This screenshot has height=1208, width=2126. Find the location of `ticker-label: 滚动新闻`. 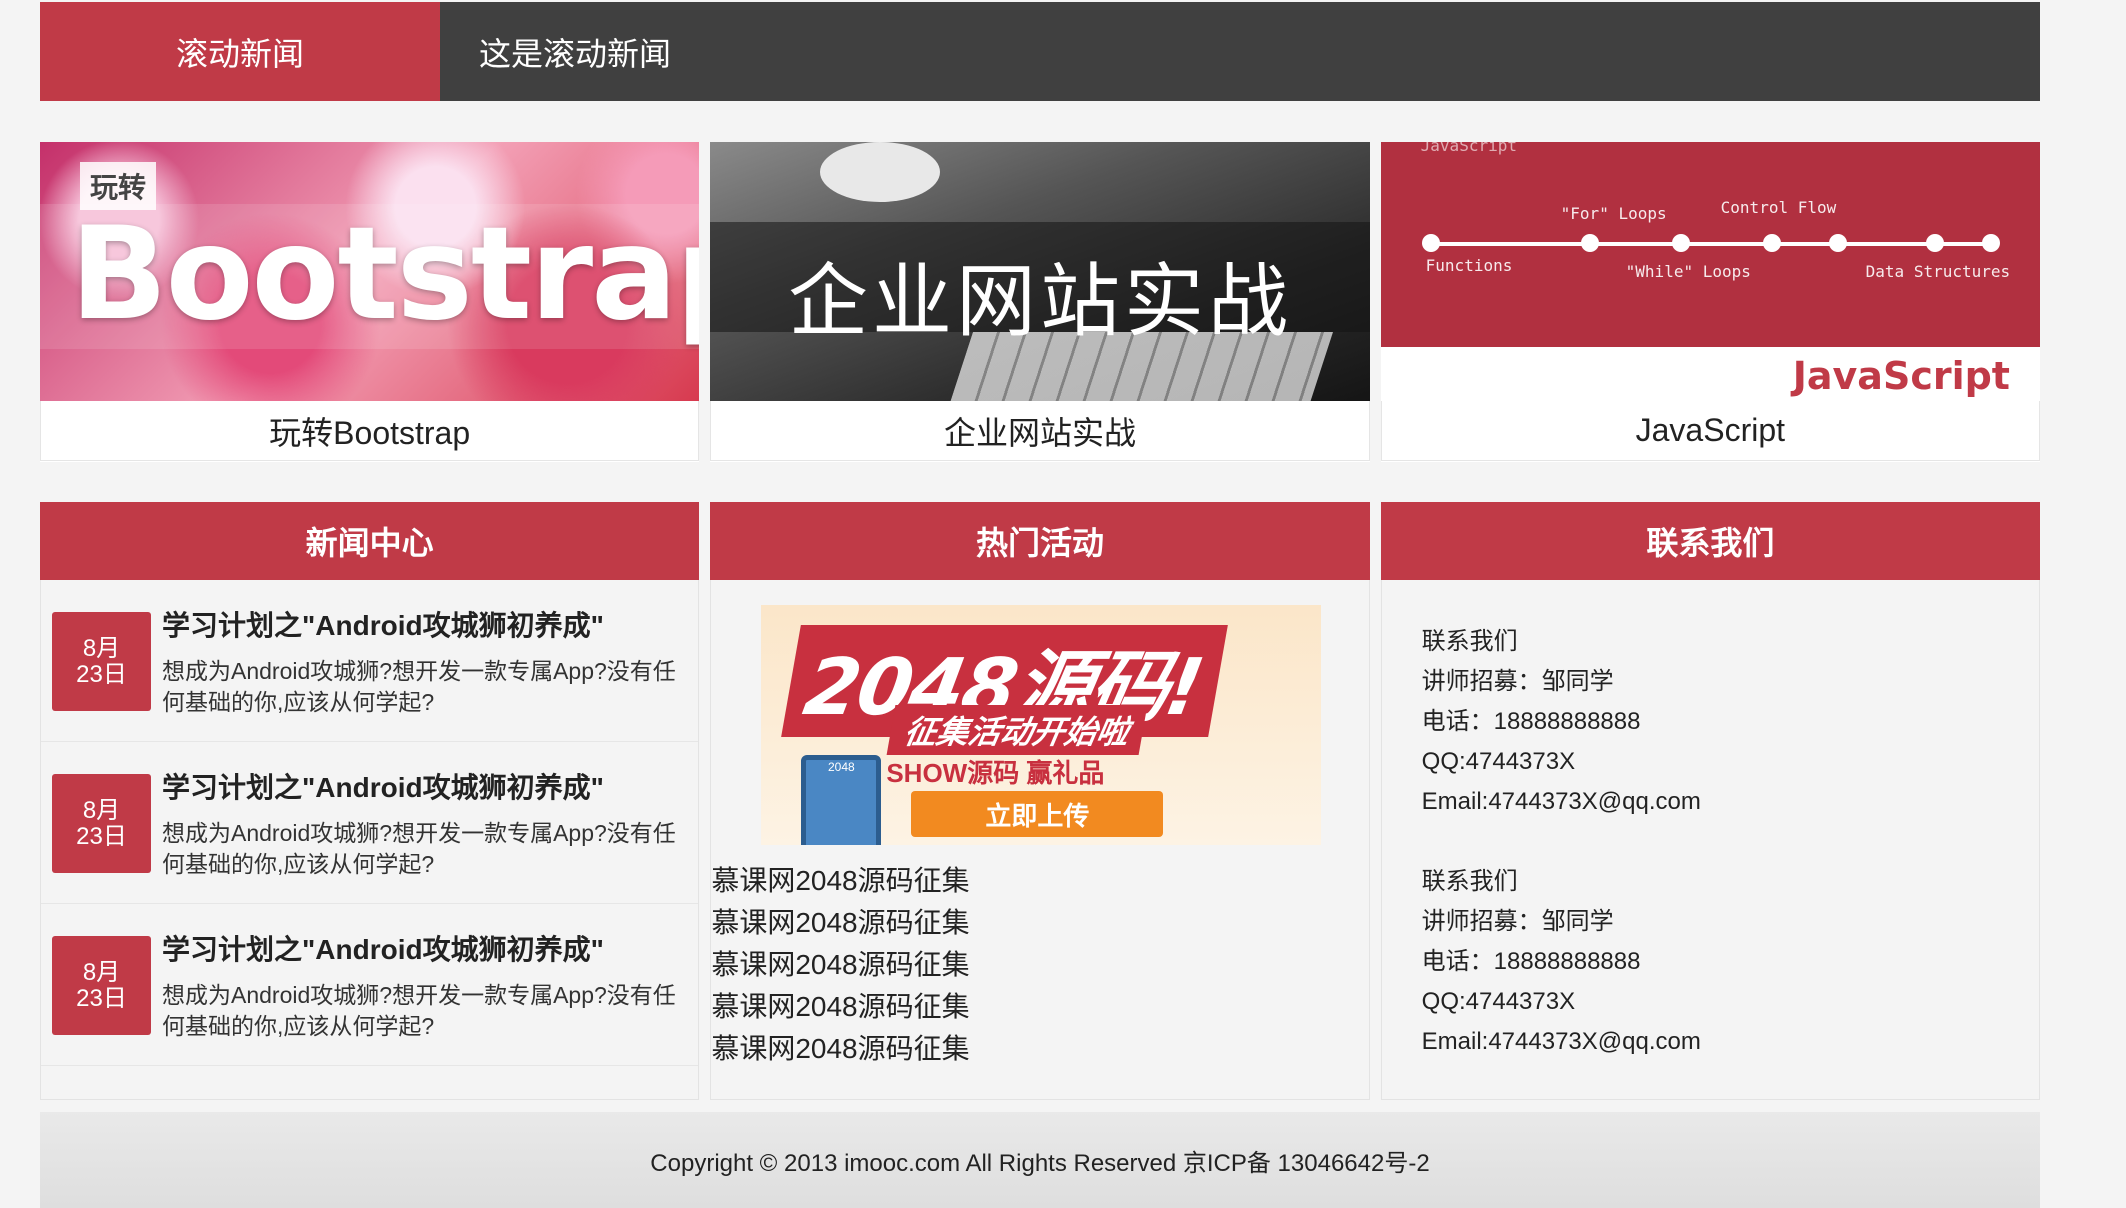

ticker-label: 滚动新闻 is located at coordinates (240, 51).